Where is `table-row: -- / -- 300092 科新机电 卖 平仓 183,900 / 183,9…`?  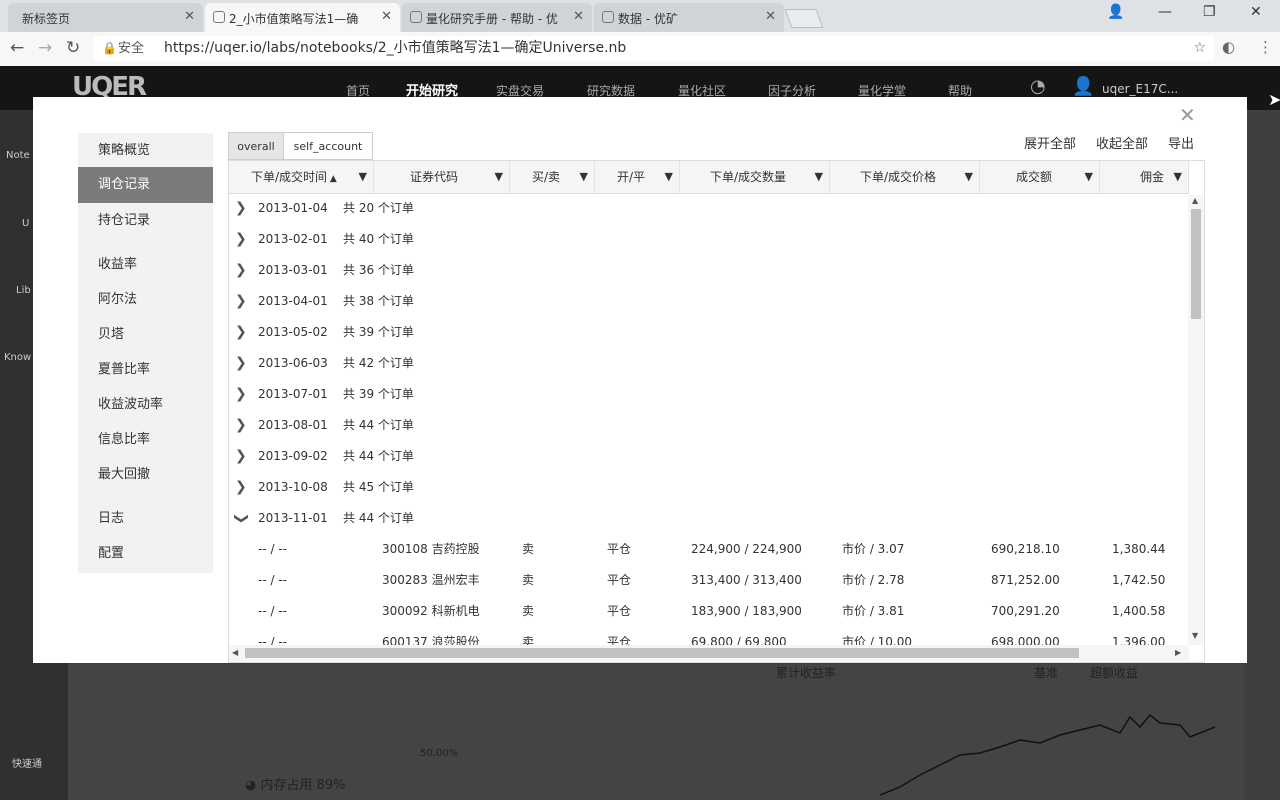
table-row: -- / -- 300092 科新机电 卖 平仓 183,900 / 183,9… is located at coordinates (707, 611).